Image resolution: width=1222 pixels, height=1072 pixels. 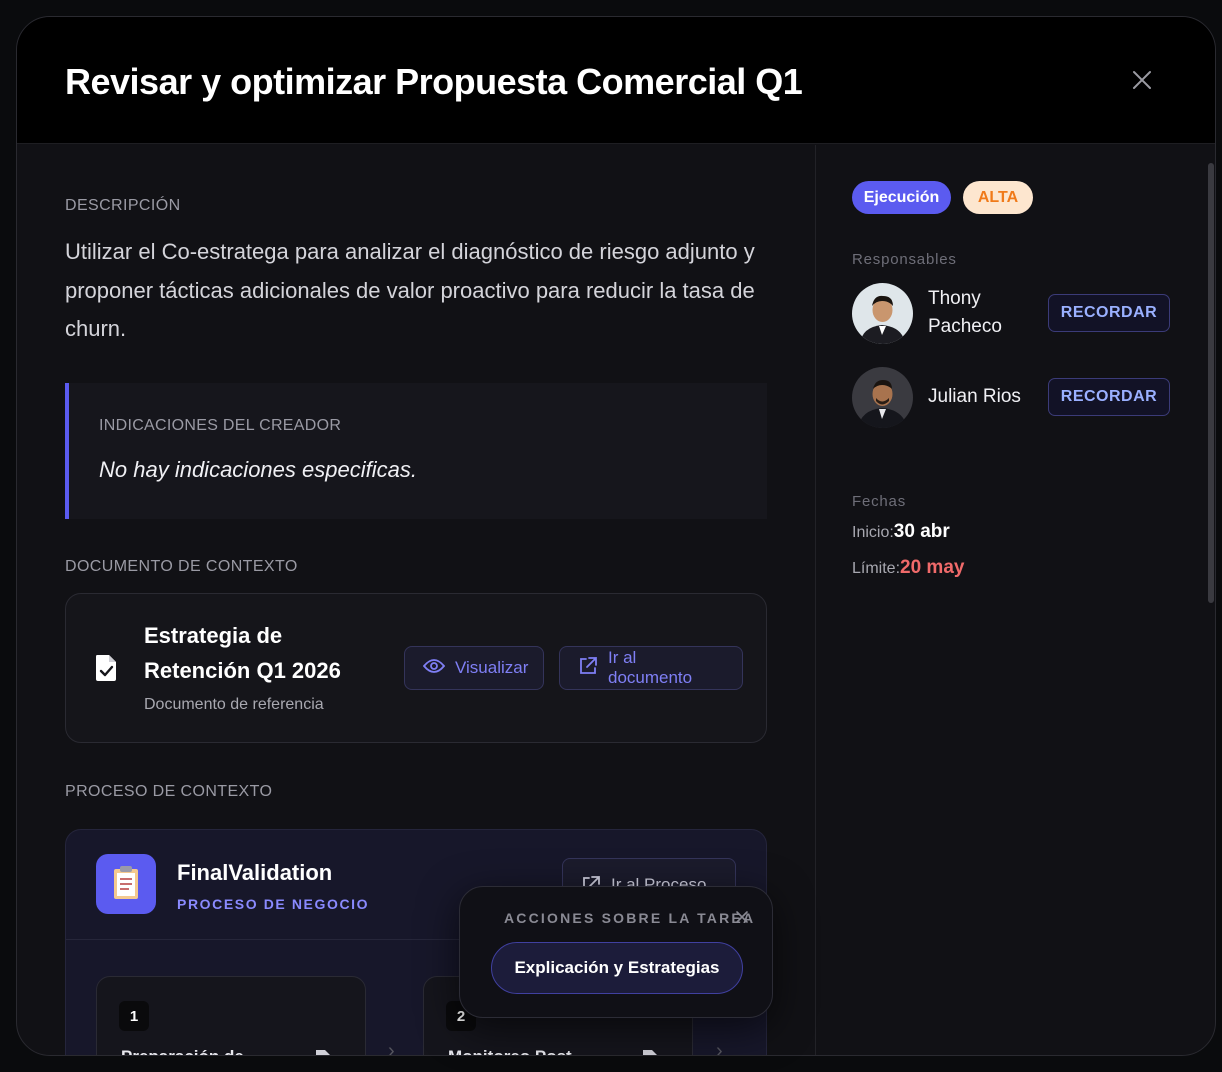 I want to click on due-date-label: Límite:, so click(x=876, y=568).